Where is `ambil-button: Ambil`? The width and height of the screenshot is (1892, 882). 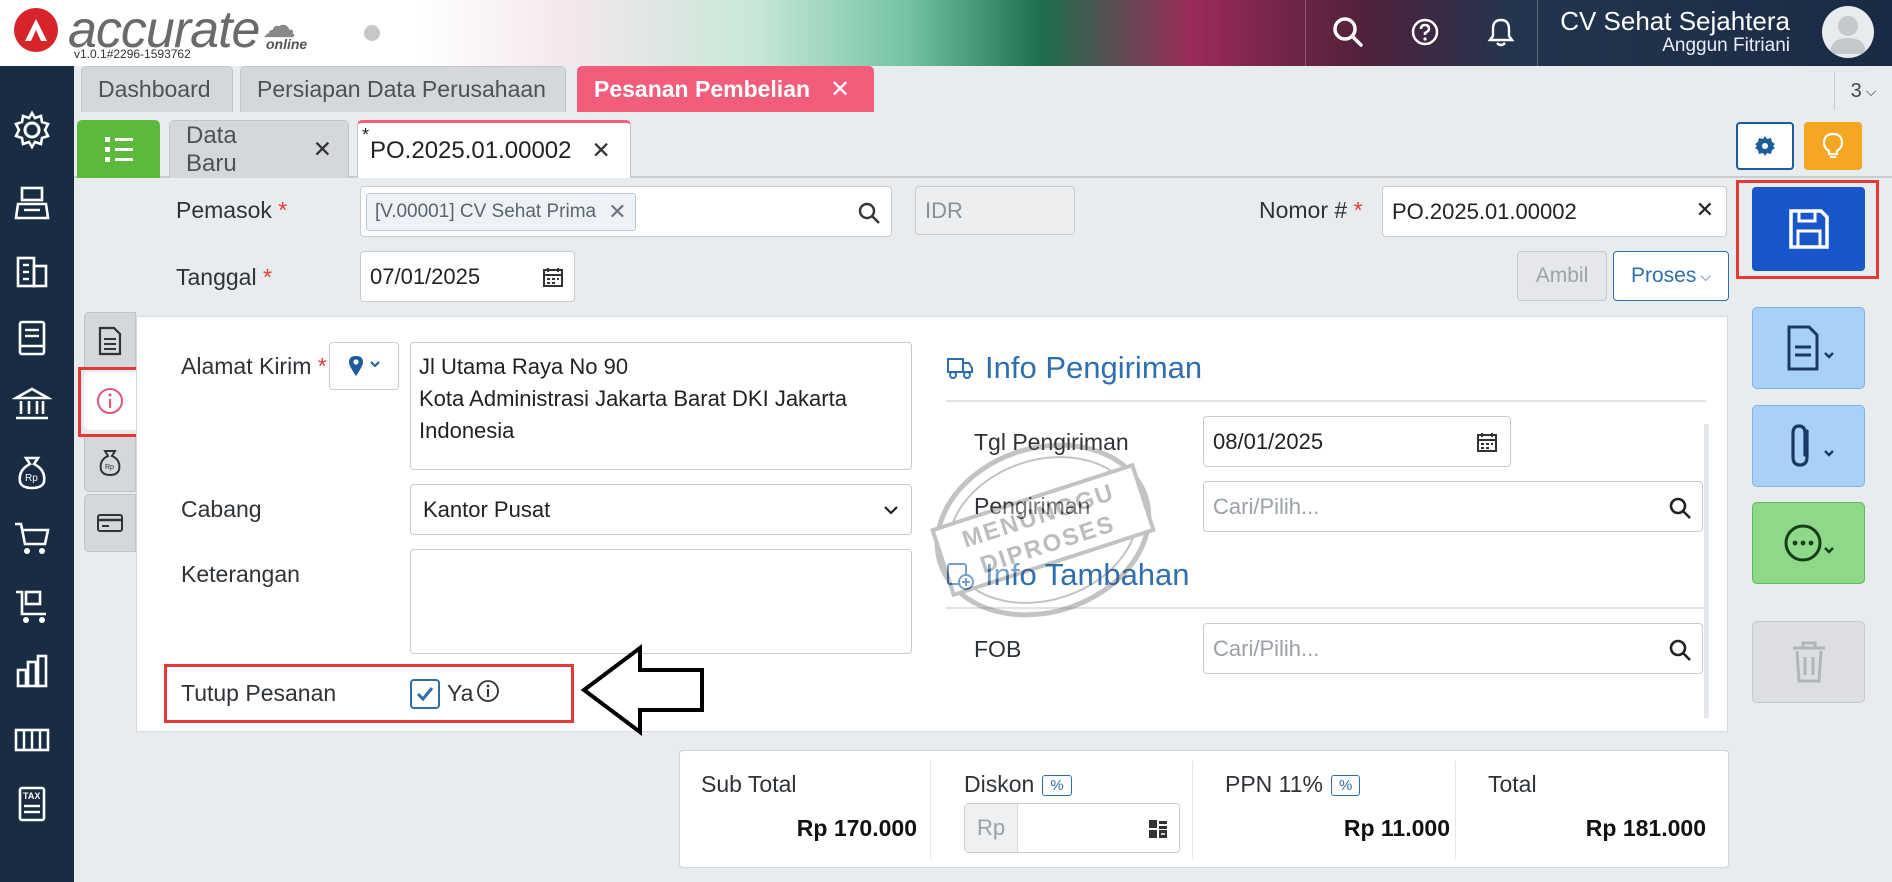
ambil-button: Ambil is located at coordinates (1562, 276).